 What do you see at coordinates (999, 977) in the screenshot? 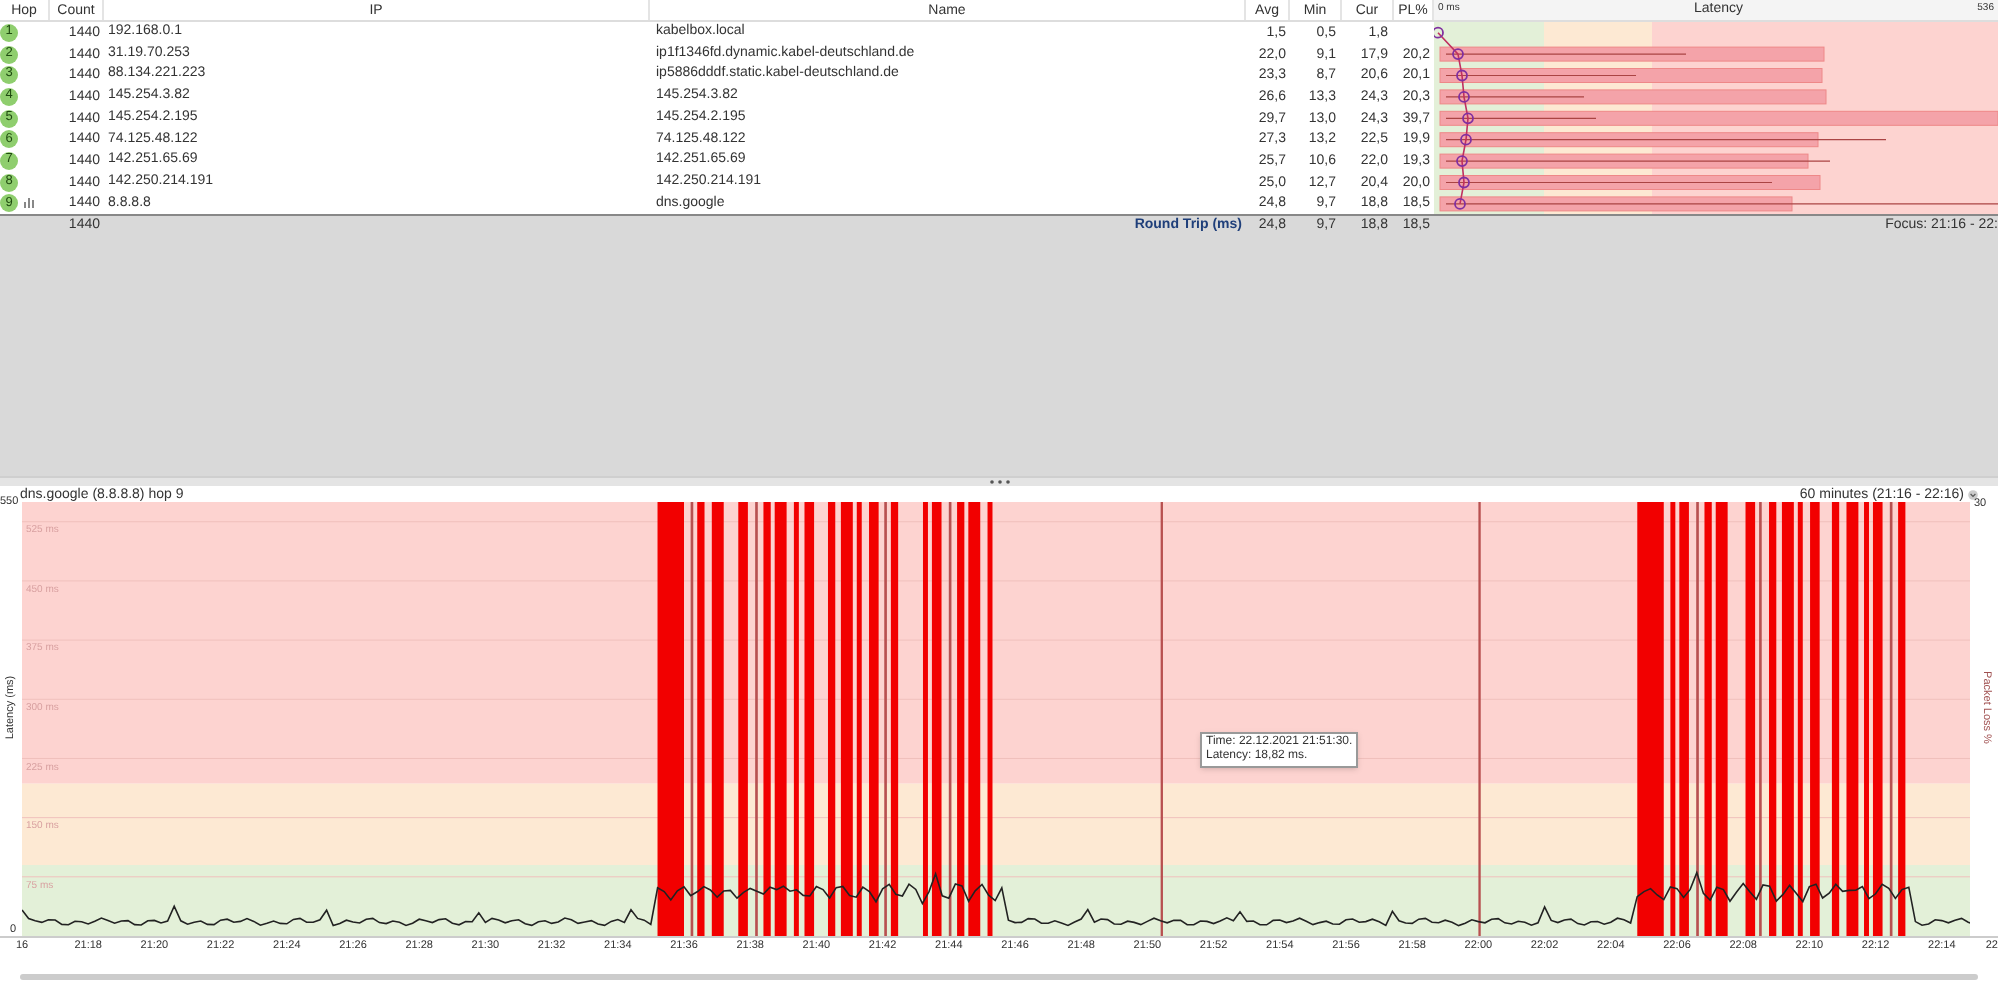
I see `scrollbar` at bounding box center [999, 977].